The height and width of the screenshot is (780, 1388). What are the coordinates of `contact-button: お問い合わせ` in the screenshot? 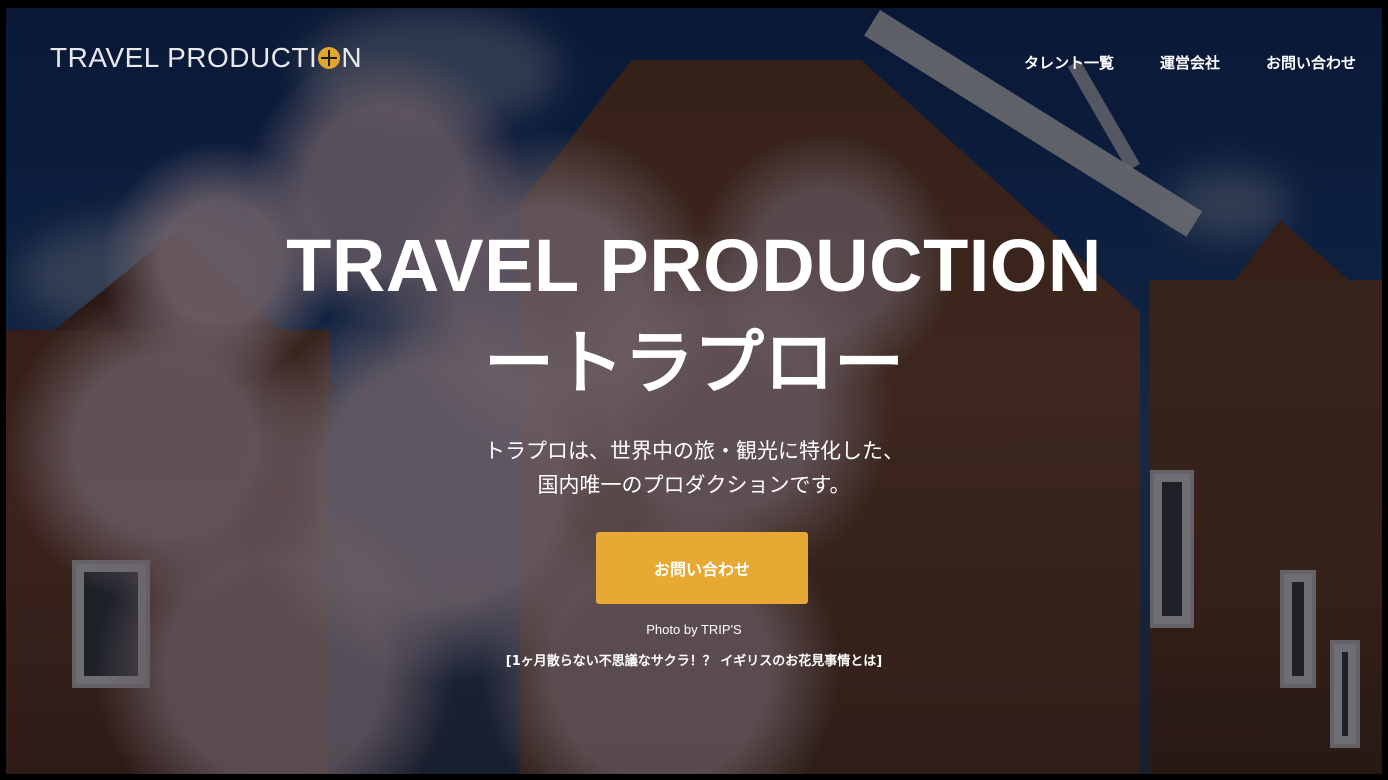 It's located at (702, 568).